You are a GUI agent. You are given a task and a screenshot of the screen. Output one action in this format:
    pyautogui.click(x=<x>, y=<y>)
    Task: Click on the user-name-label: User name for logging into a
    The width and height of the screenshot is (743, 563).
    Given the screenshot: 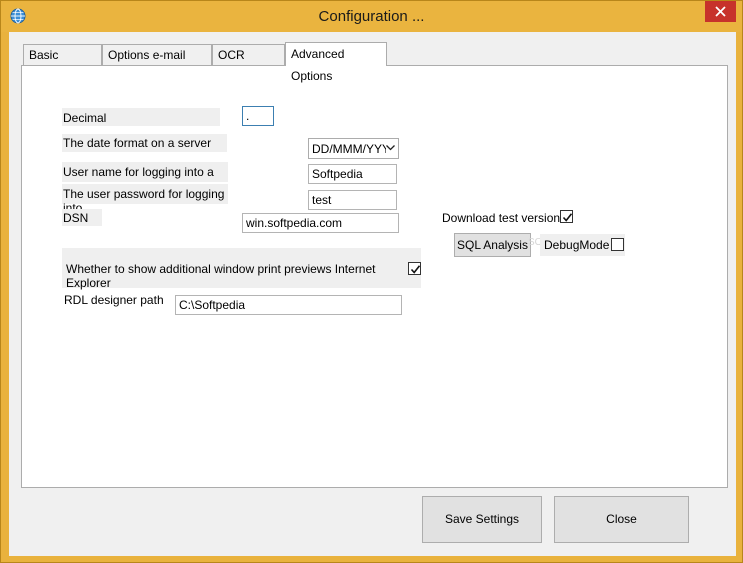 What is the action you would take?
    pyautogui.click(x=145, y=172)
    